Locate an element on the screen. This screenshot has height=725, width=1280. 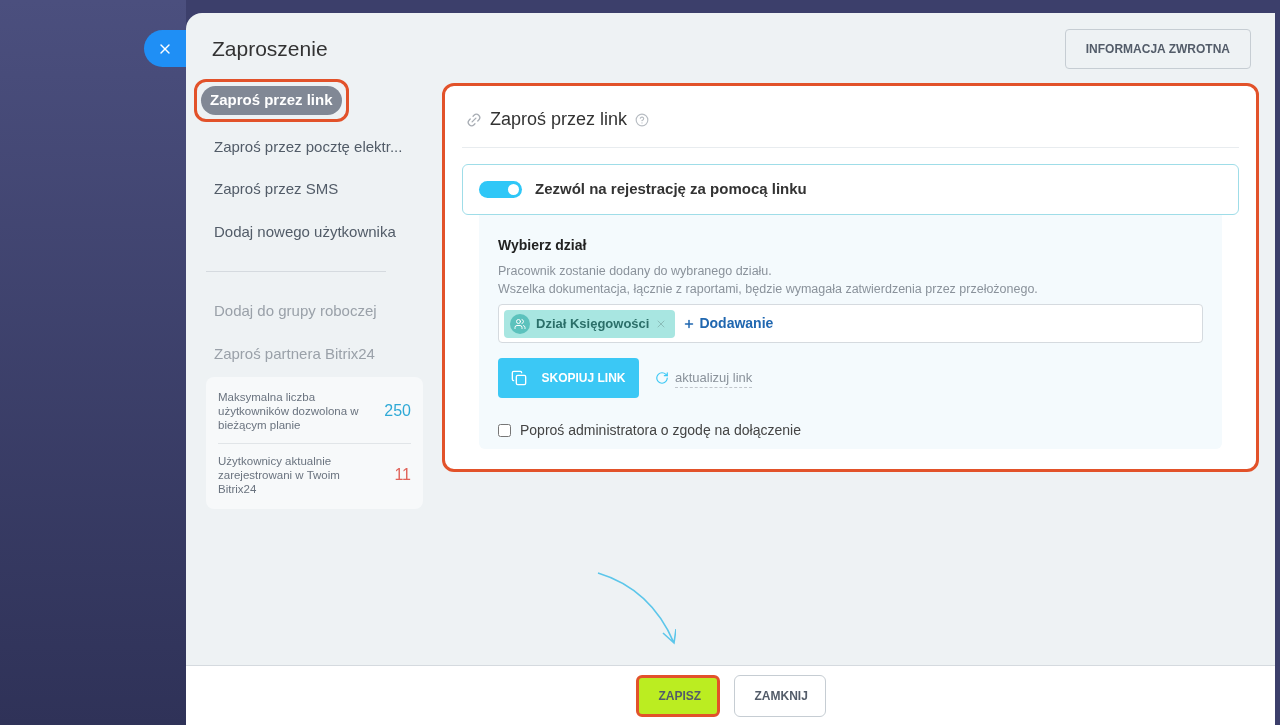
close-button is located at coordinates (165, 48).